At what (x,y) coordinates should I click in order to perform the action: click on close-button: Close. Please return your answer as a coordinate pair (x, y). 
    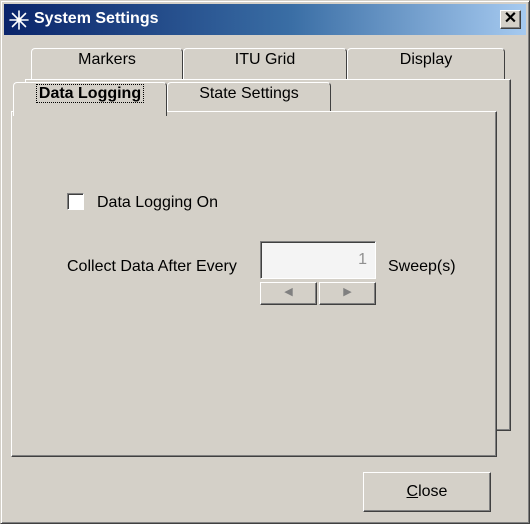
    Looking at the image, I should click on (427, 492).